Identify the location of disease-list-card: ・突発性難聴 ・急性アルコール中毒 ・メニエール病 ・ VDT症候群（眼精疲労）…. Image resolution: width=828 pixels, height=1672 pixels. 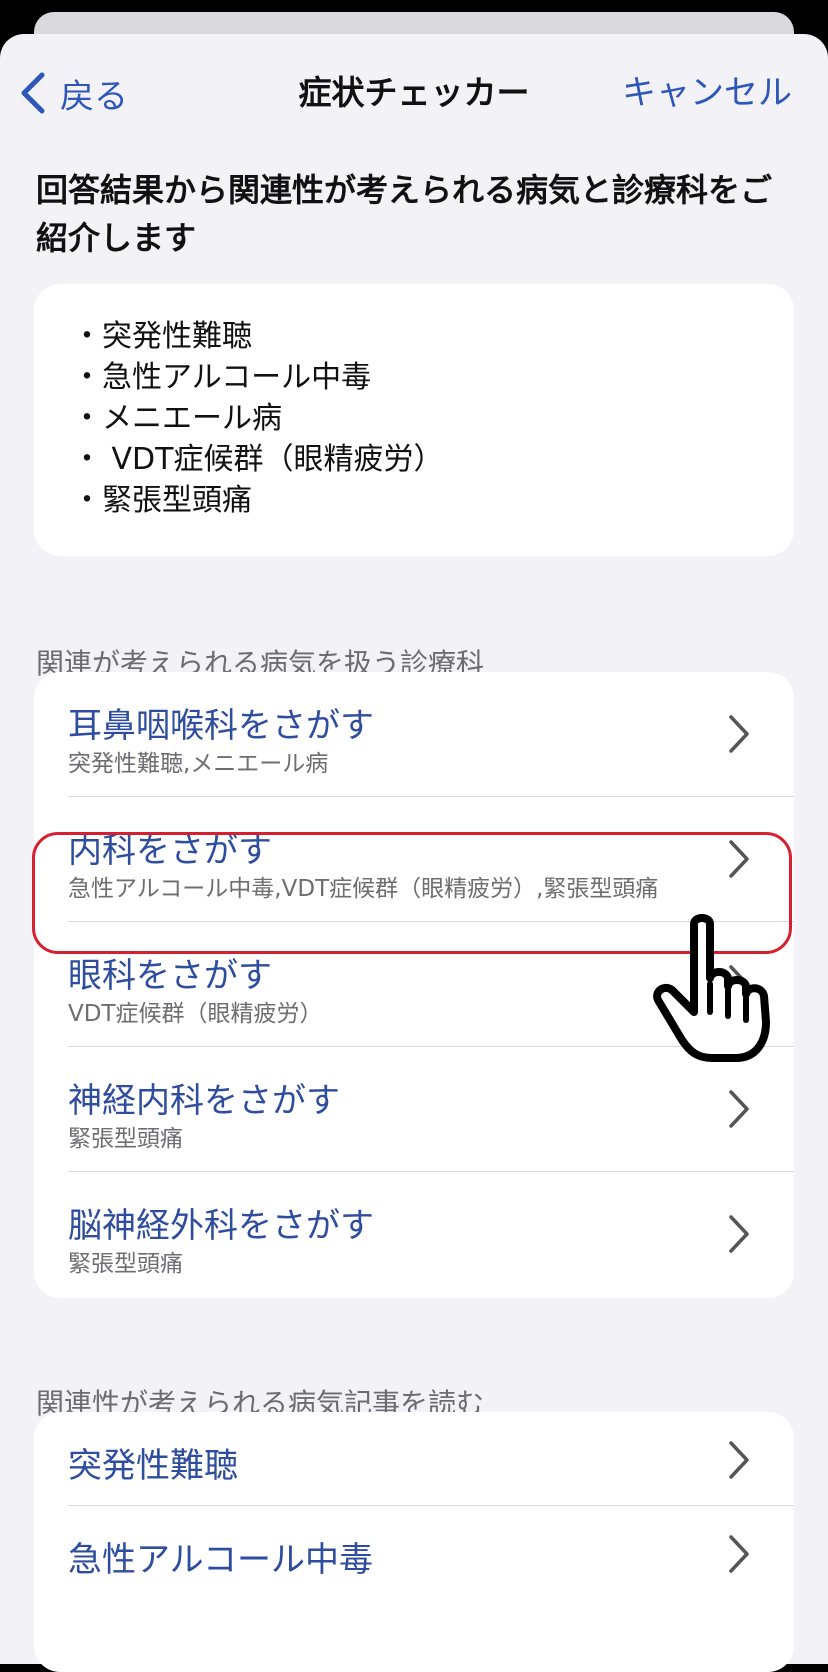
(414, 420).